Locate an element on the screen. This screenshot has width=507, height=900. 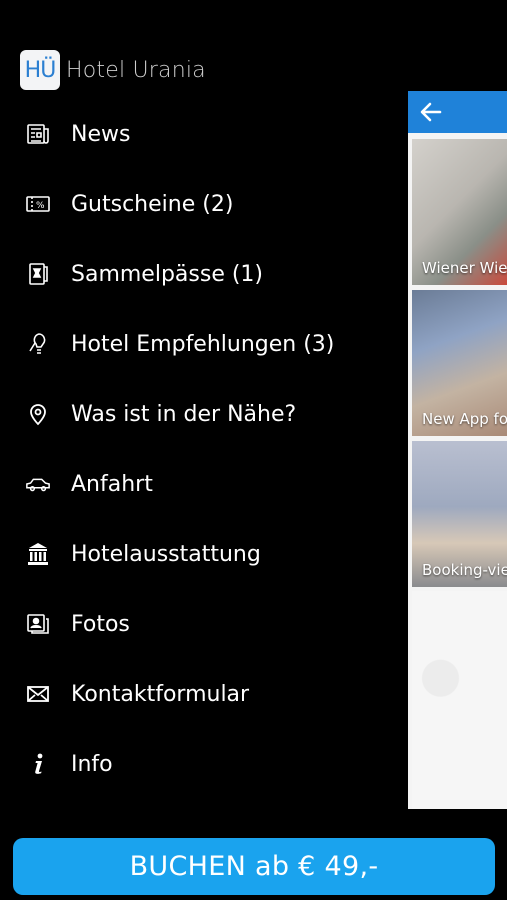
menu-label-kontaktformular: Kontaktformular is located at coordinates (160, 694).